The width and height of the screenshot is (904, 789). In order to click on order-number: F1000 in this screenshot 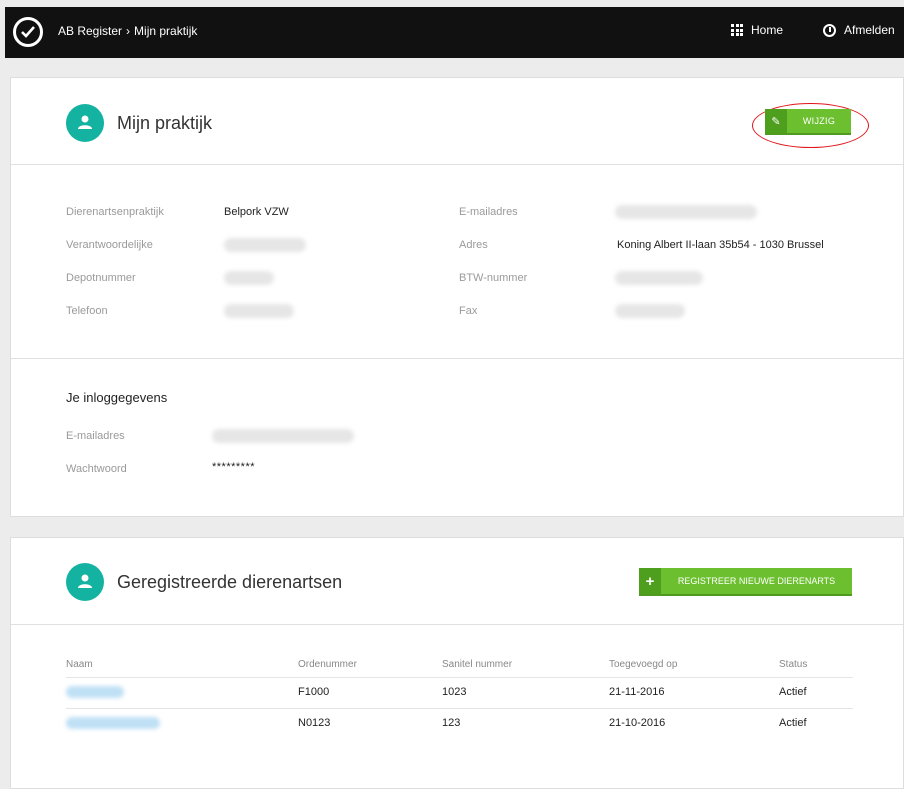, I will do `click(314, 692)`.